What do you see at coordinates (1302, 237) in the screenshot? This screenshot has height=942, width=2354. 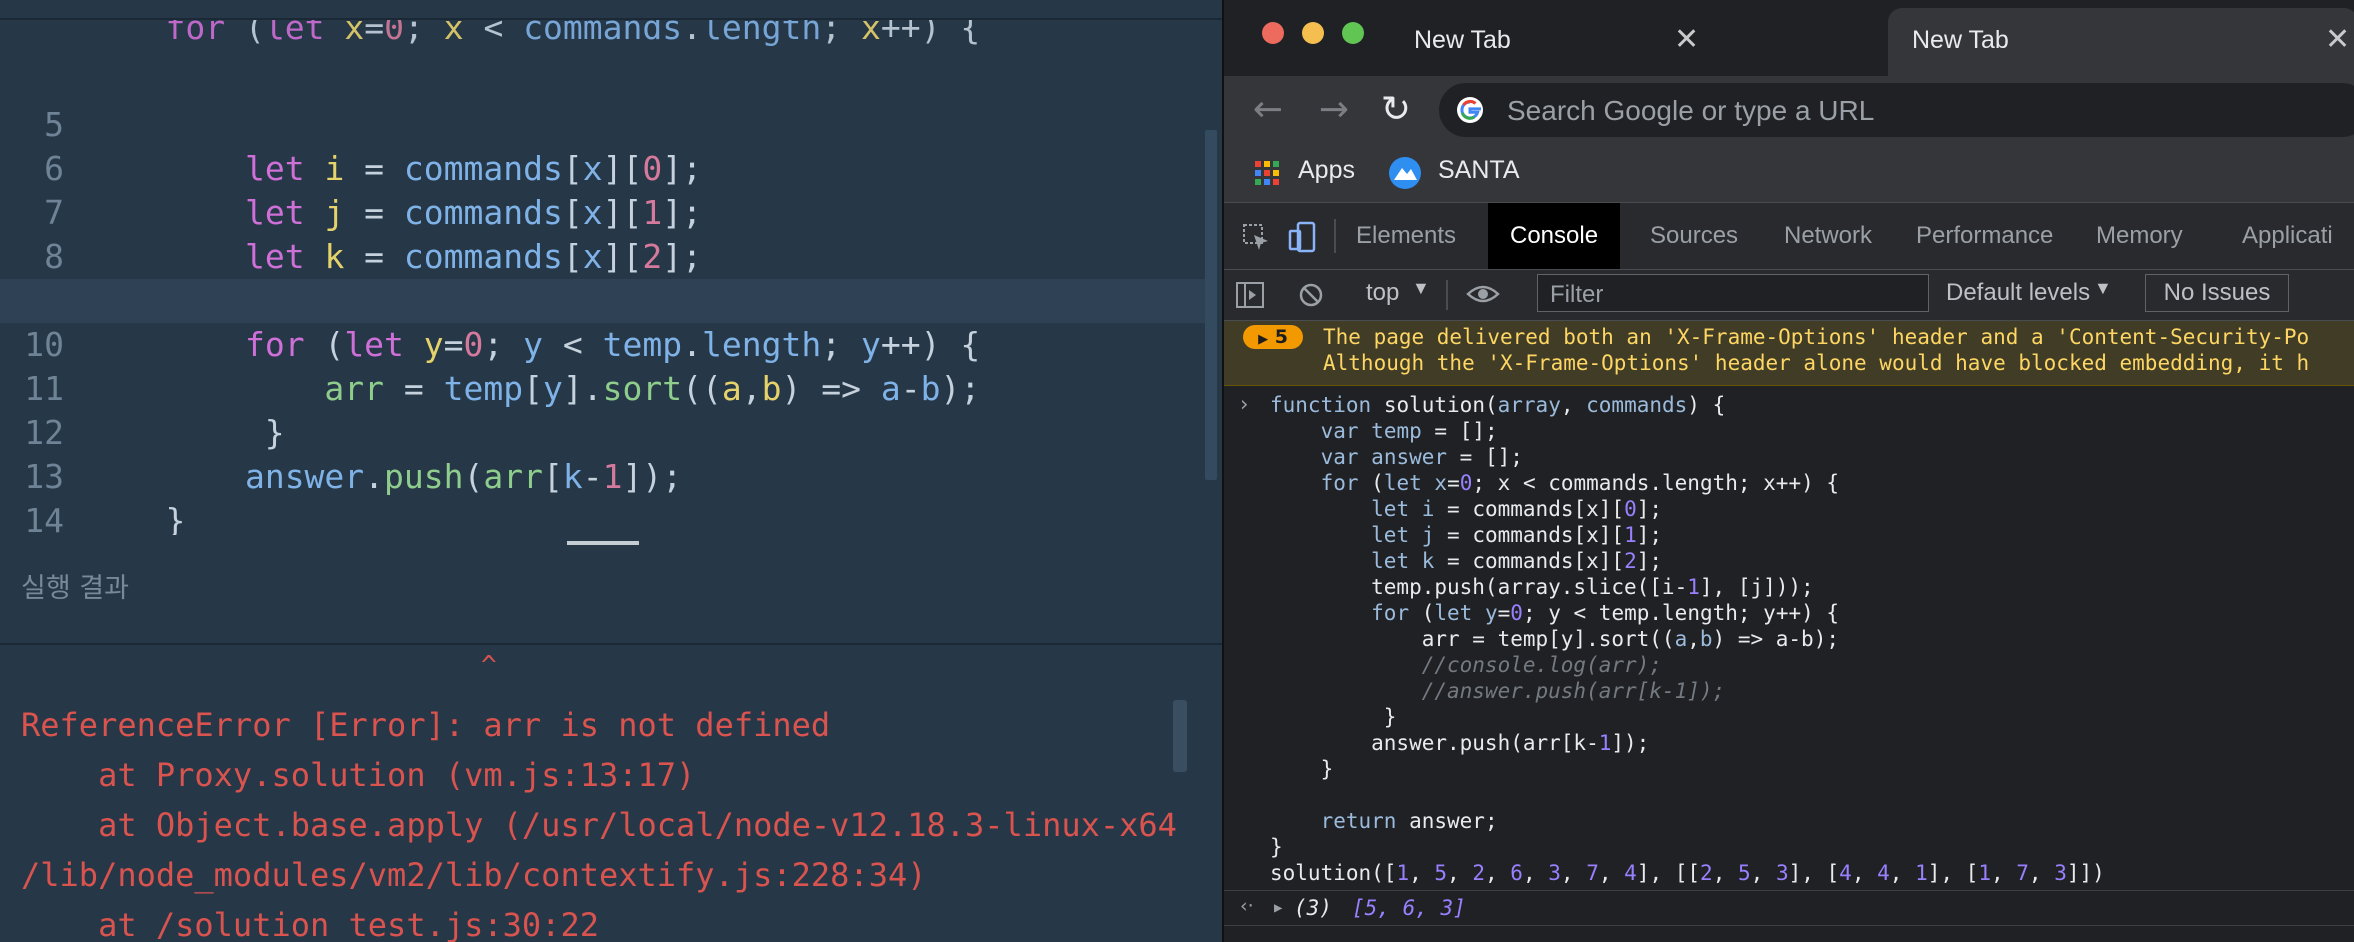 I see `device-toolbar-icon` at bounding box center [1302, 237].